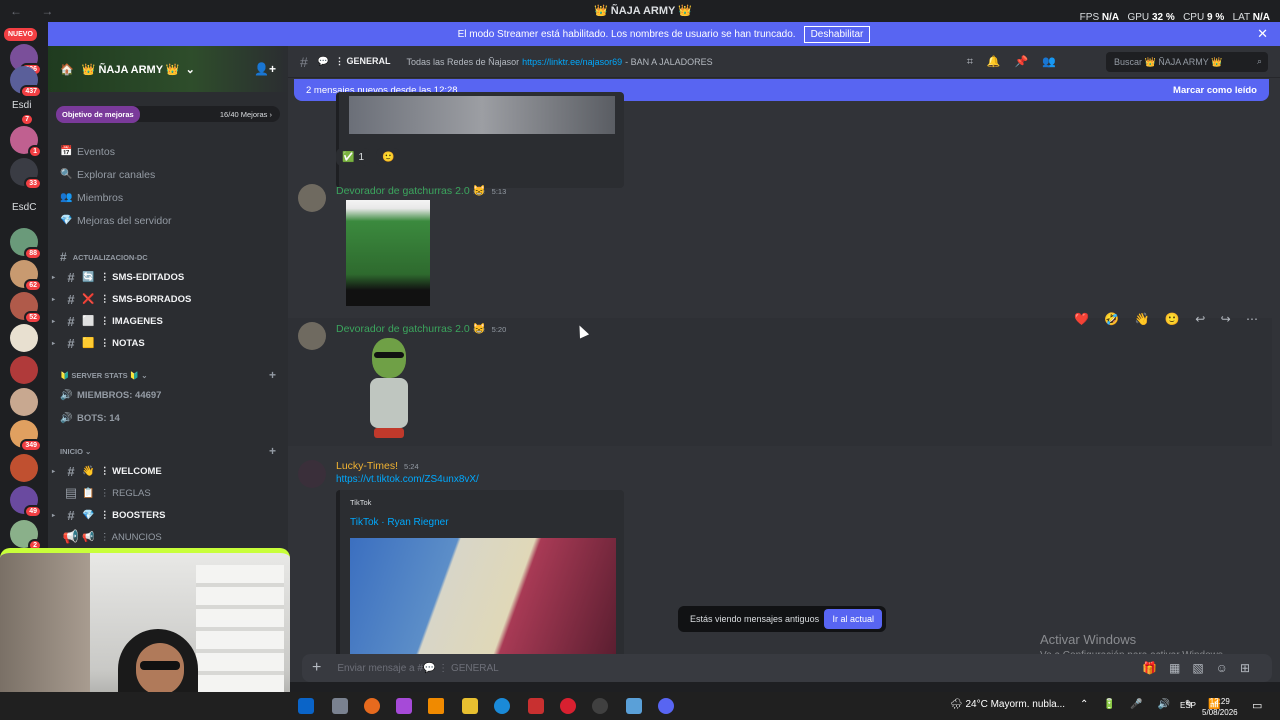 This screenshot has height=720, width=1280. Describe the element at coordinates (1257, 705) in the screenshot. I see `notification-icon: ▭` at that location.